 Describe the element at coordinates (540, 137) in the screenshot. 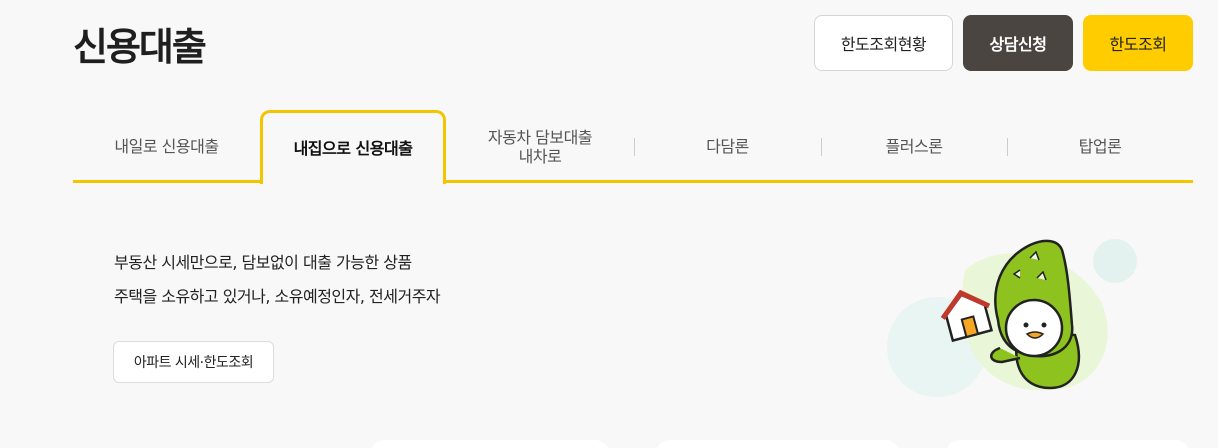

I see `tab-label-line1: 자동차 담보대출` at that location.